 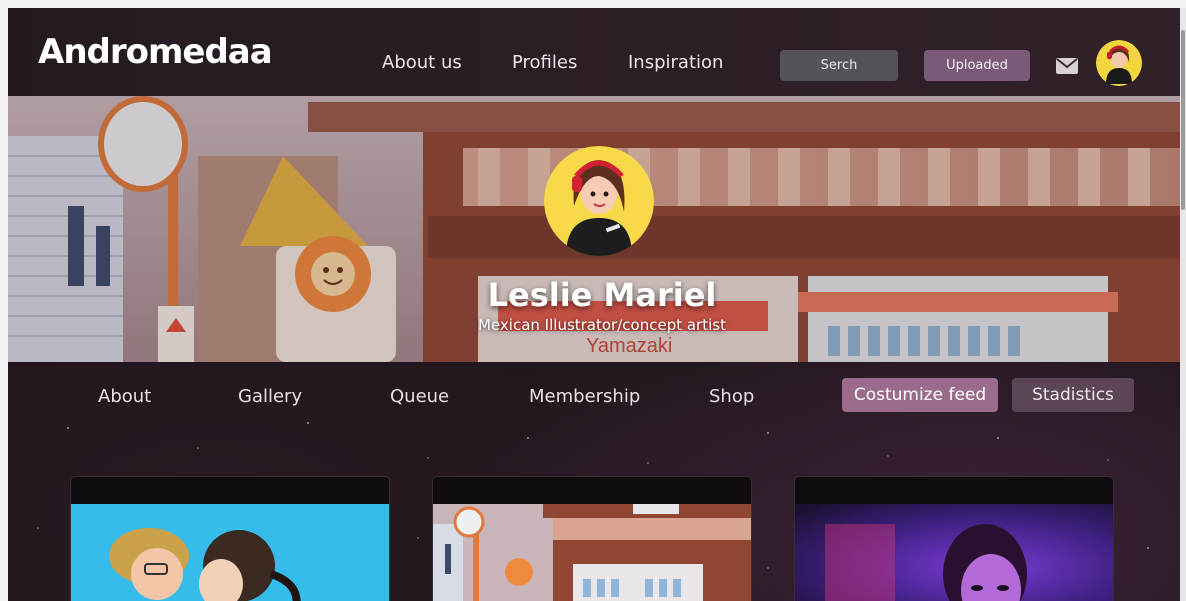 What do you see at coordinates (839, 65) in the screenshot?
I see `search-button: Serch` at bounding box center [839, 65].